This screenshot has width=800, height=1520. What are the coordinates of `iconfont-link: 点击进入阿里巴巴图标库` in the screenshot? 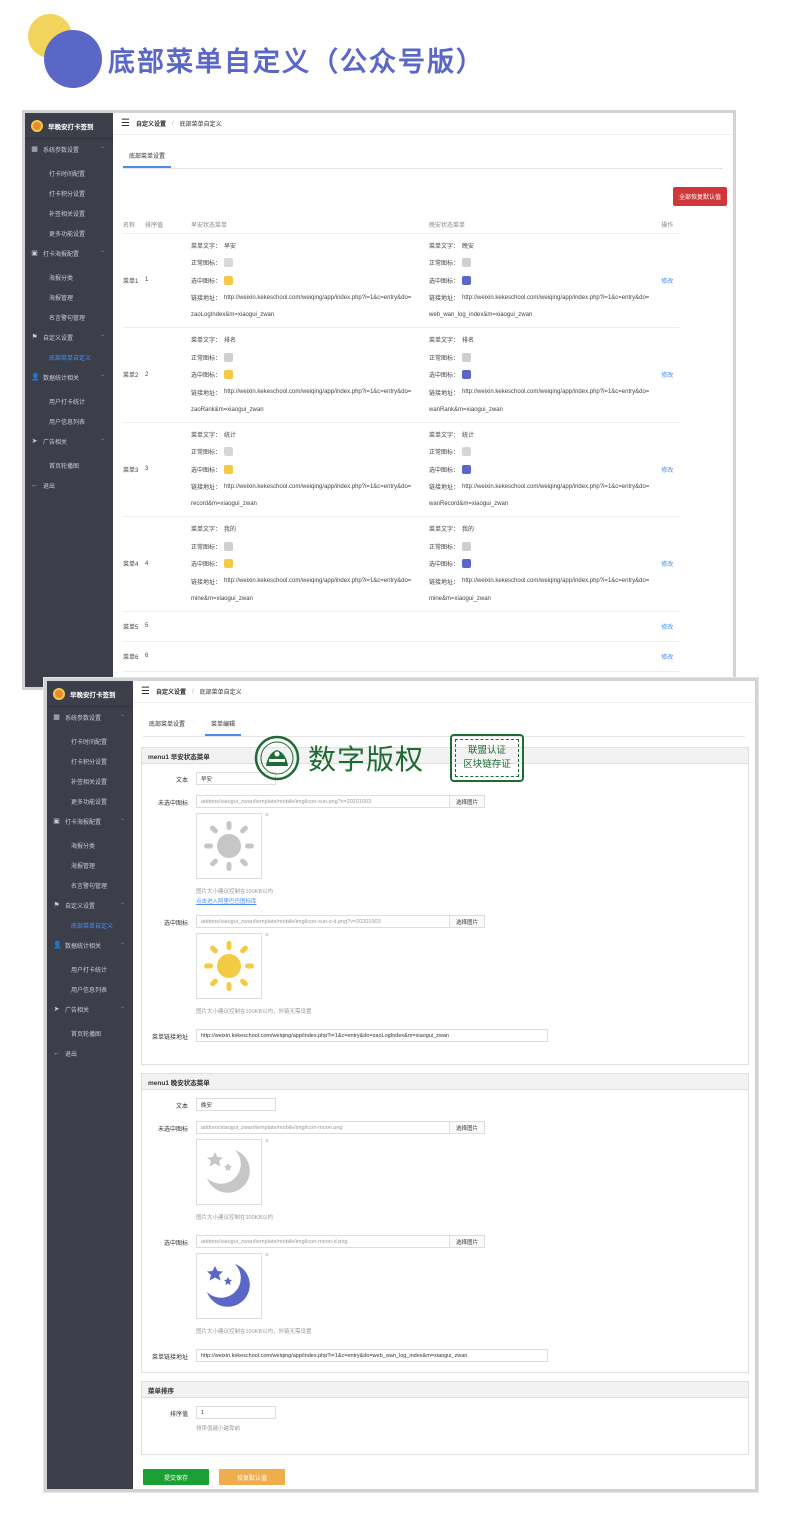 It's located at (340, 901).